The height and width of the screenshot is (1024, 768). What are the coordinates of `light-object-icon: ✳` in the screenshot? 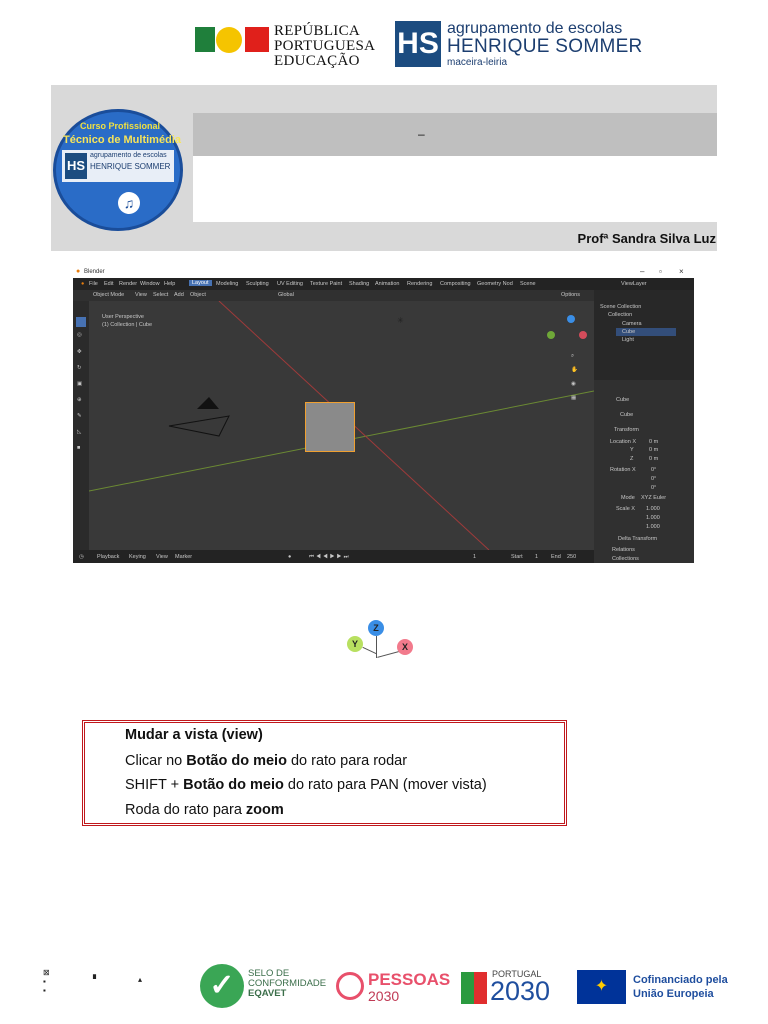 It's located at (400, 320).